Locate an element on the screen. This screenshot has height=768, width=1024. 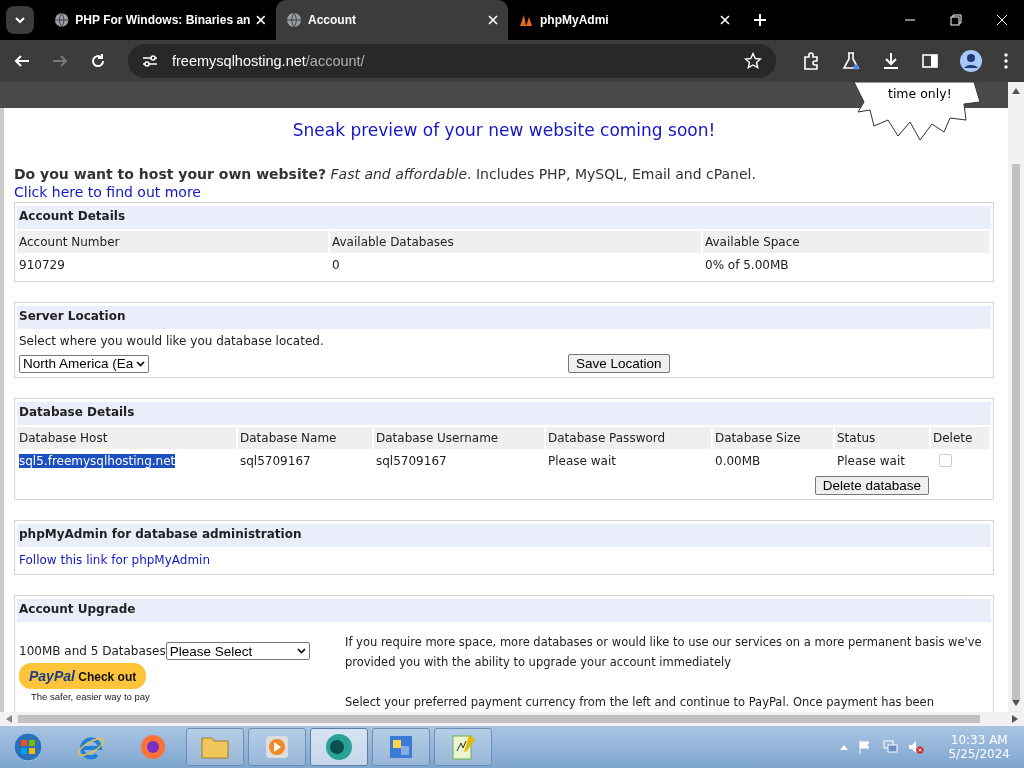
column-header: Database Host is located at coordinates (127, 438).